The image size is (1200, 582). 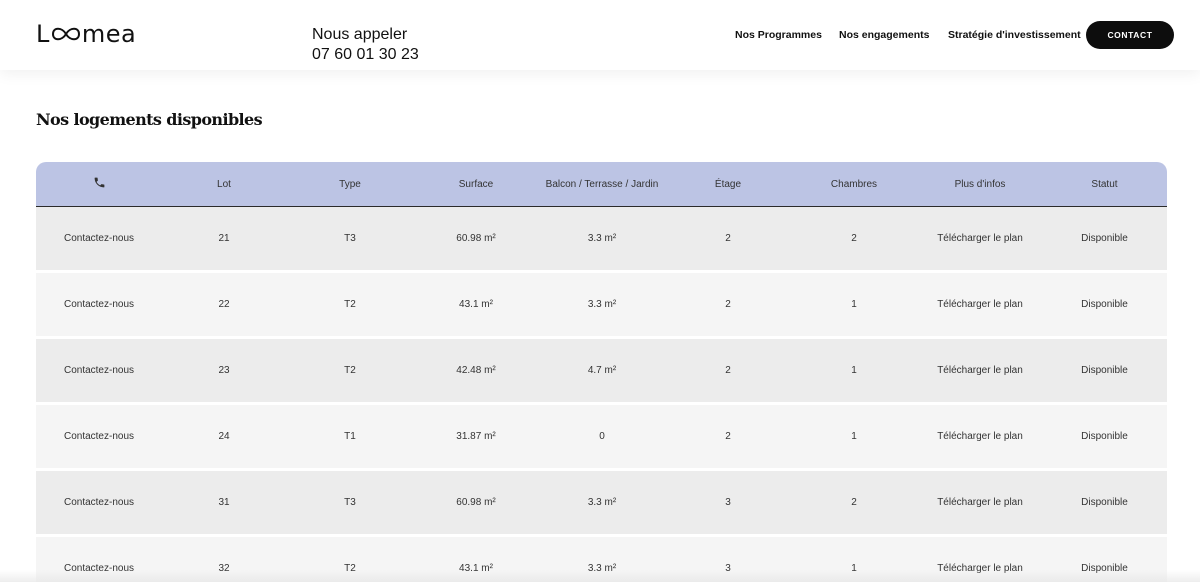 I want to click on column-header-type: Type, so click(x=350, y=184).